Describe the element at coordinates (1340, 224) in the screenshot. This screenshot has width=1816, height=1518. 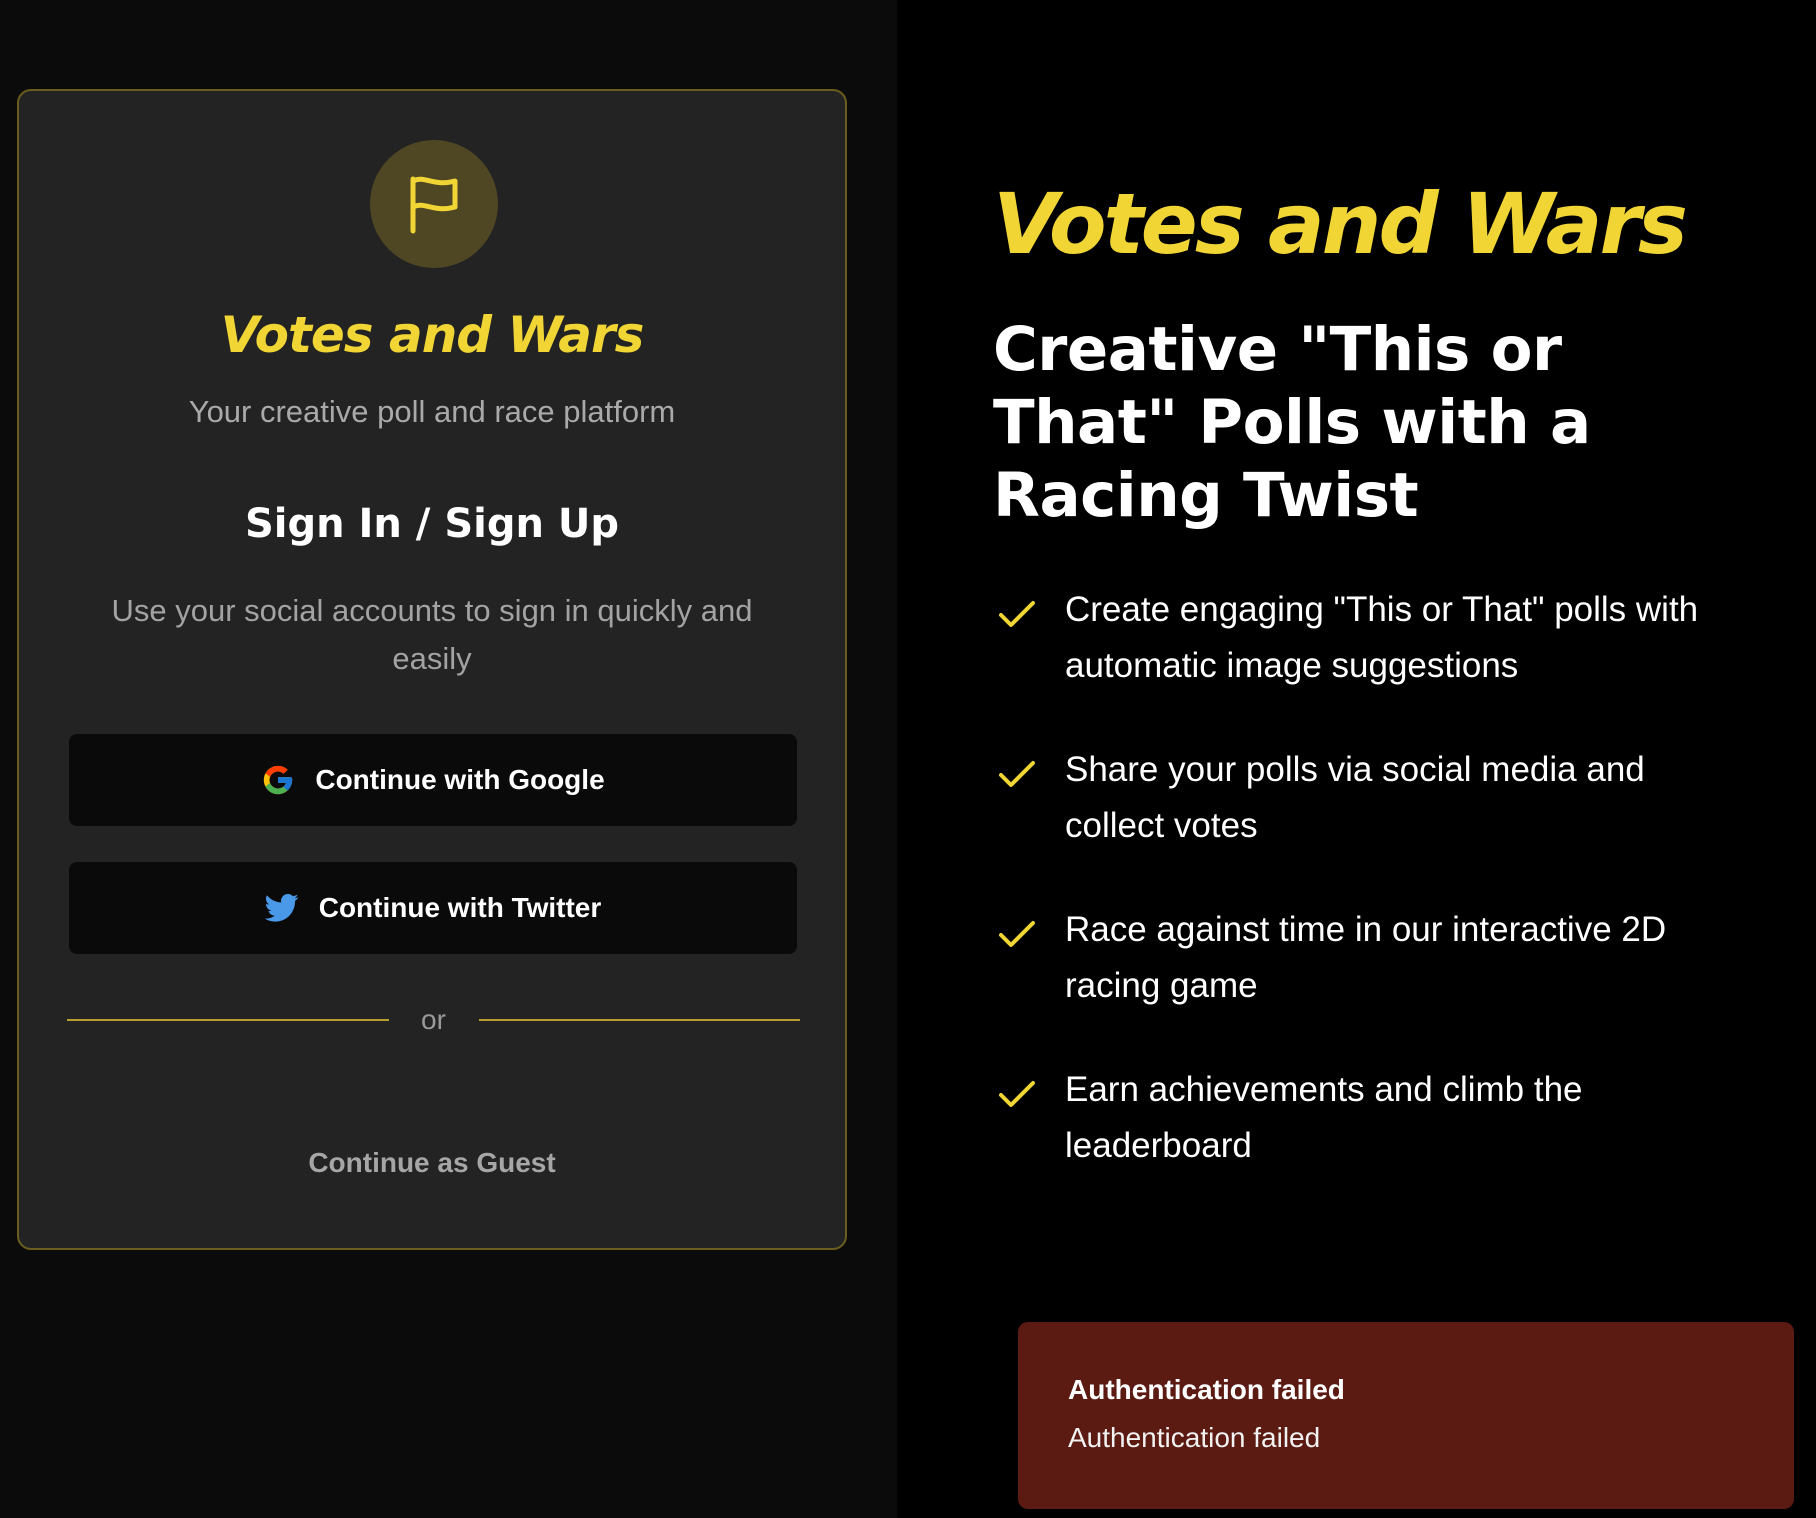
I see `hero-brand-name: Votes and Wars` at that location.